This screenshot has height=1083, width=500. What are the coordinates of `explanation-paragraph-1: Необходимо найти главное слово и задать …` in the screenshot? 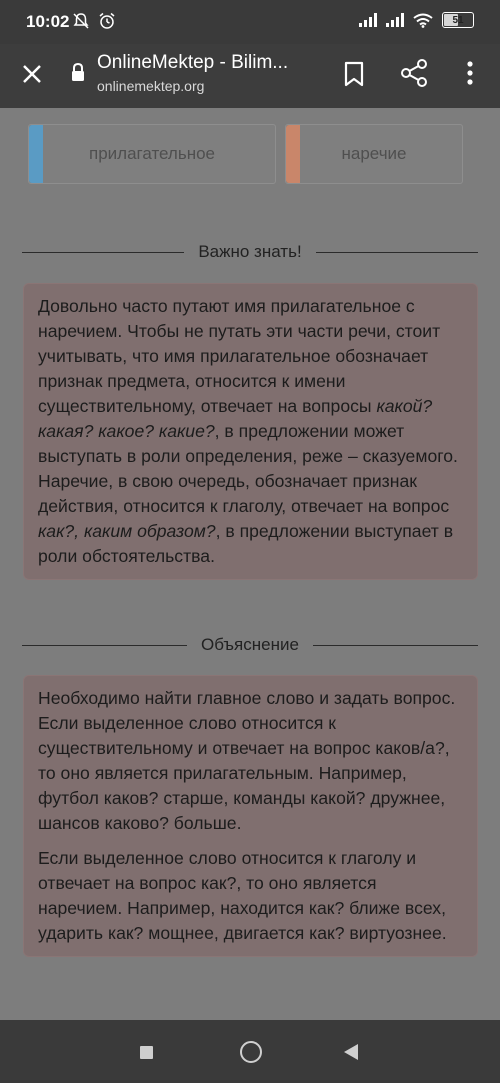 It's located at (247, 760).